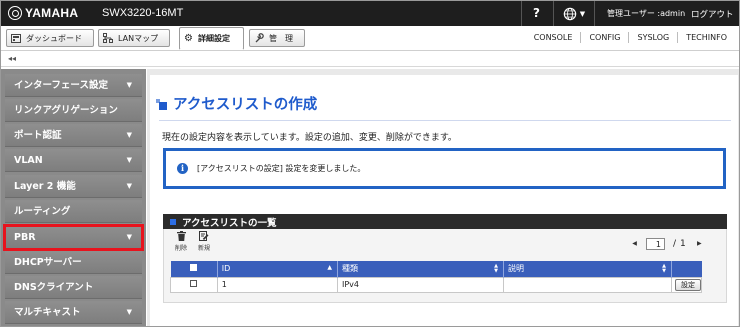 The height and width of the screenshot is (327, 740). Describe the element at coordinates (712, 14) in the screenshot. I see `logout-link: ログアウト` at that location.